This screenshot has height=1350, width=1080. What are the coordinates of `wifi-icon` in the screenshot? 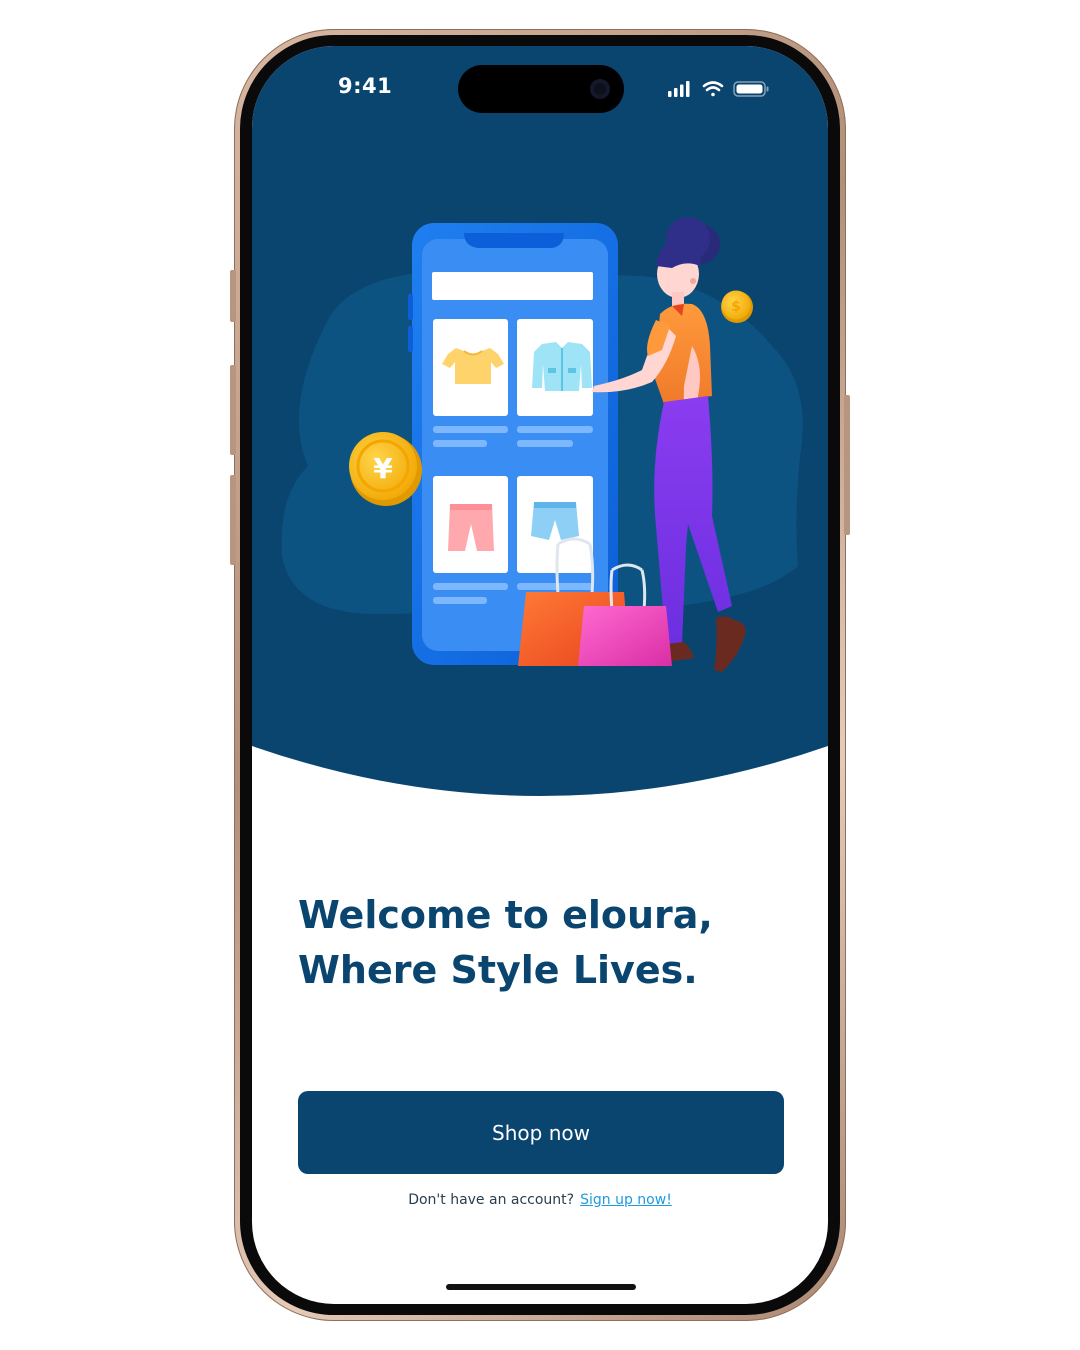 It's located at (713, 89).